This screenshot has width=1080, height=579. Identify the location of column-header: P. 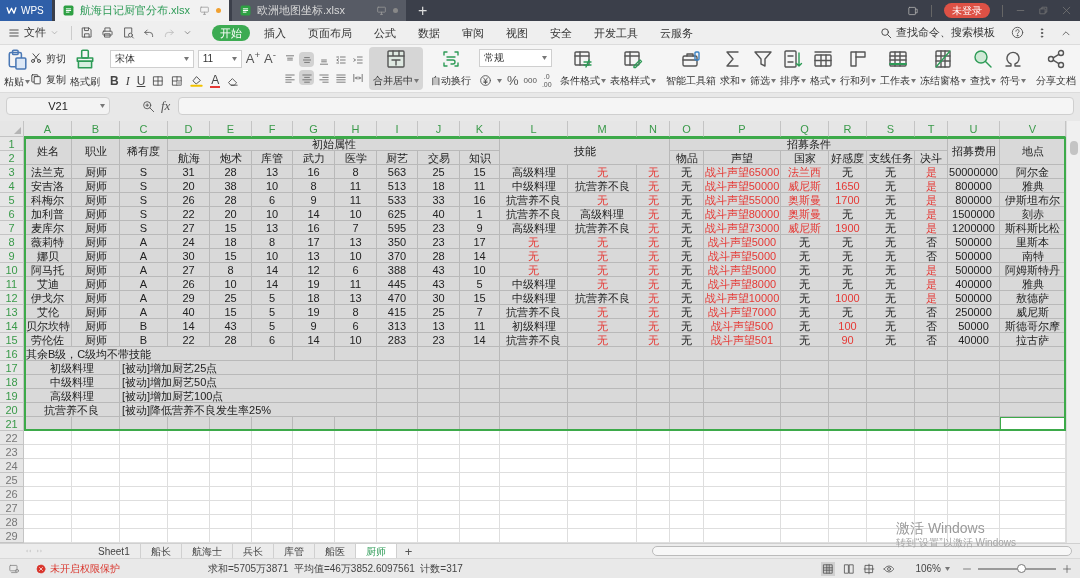
(742, 129).